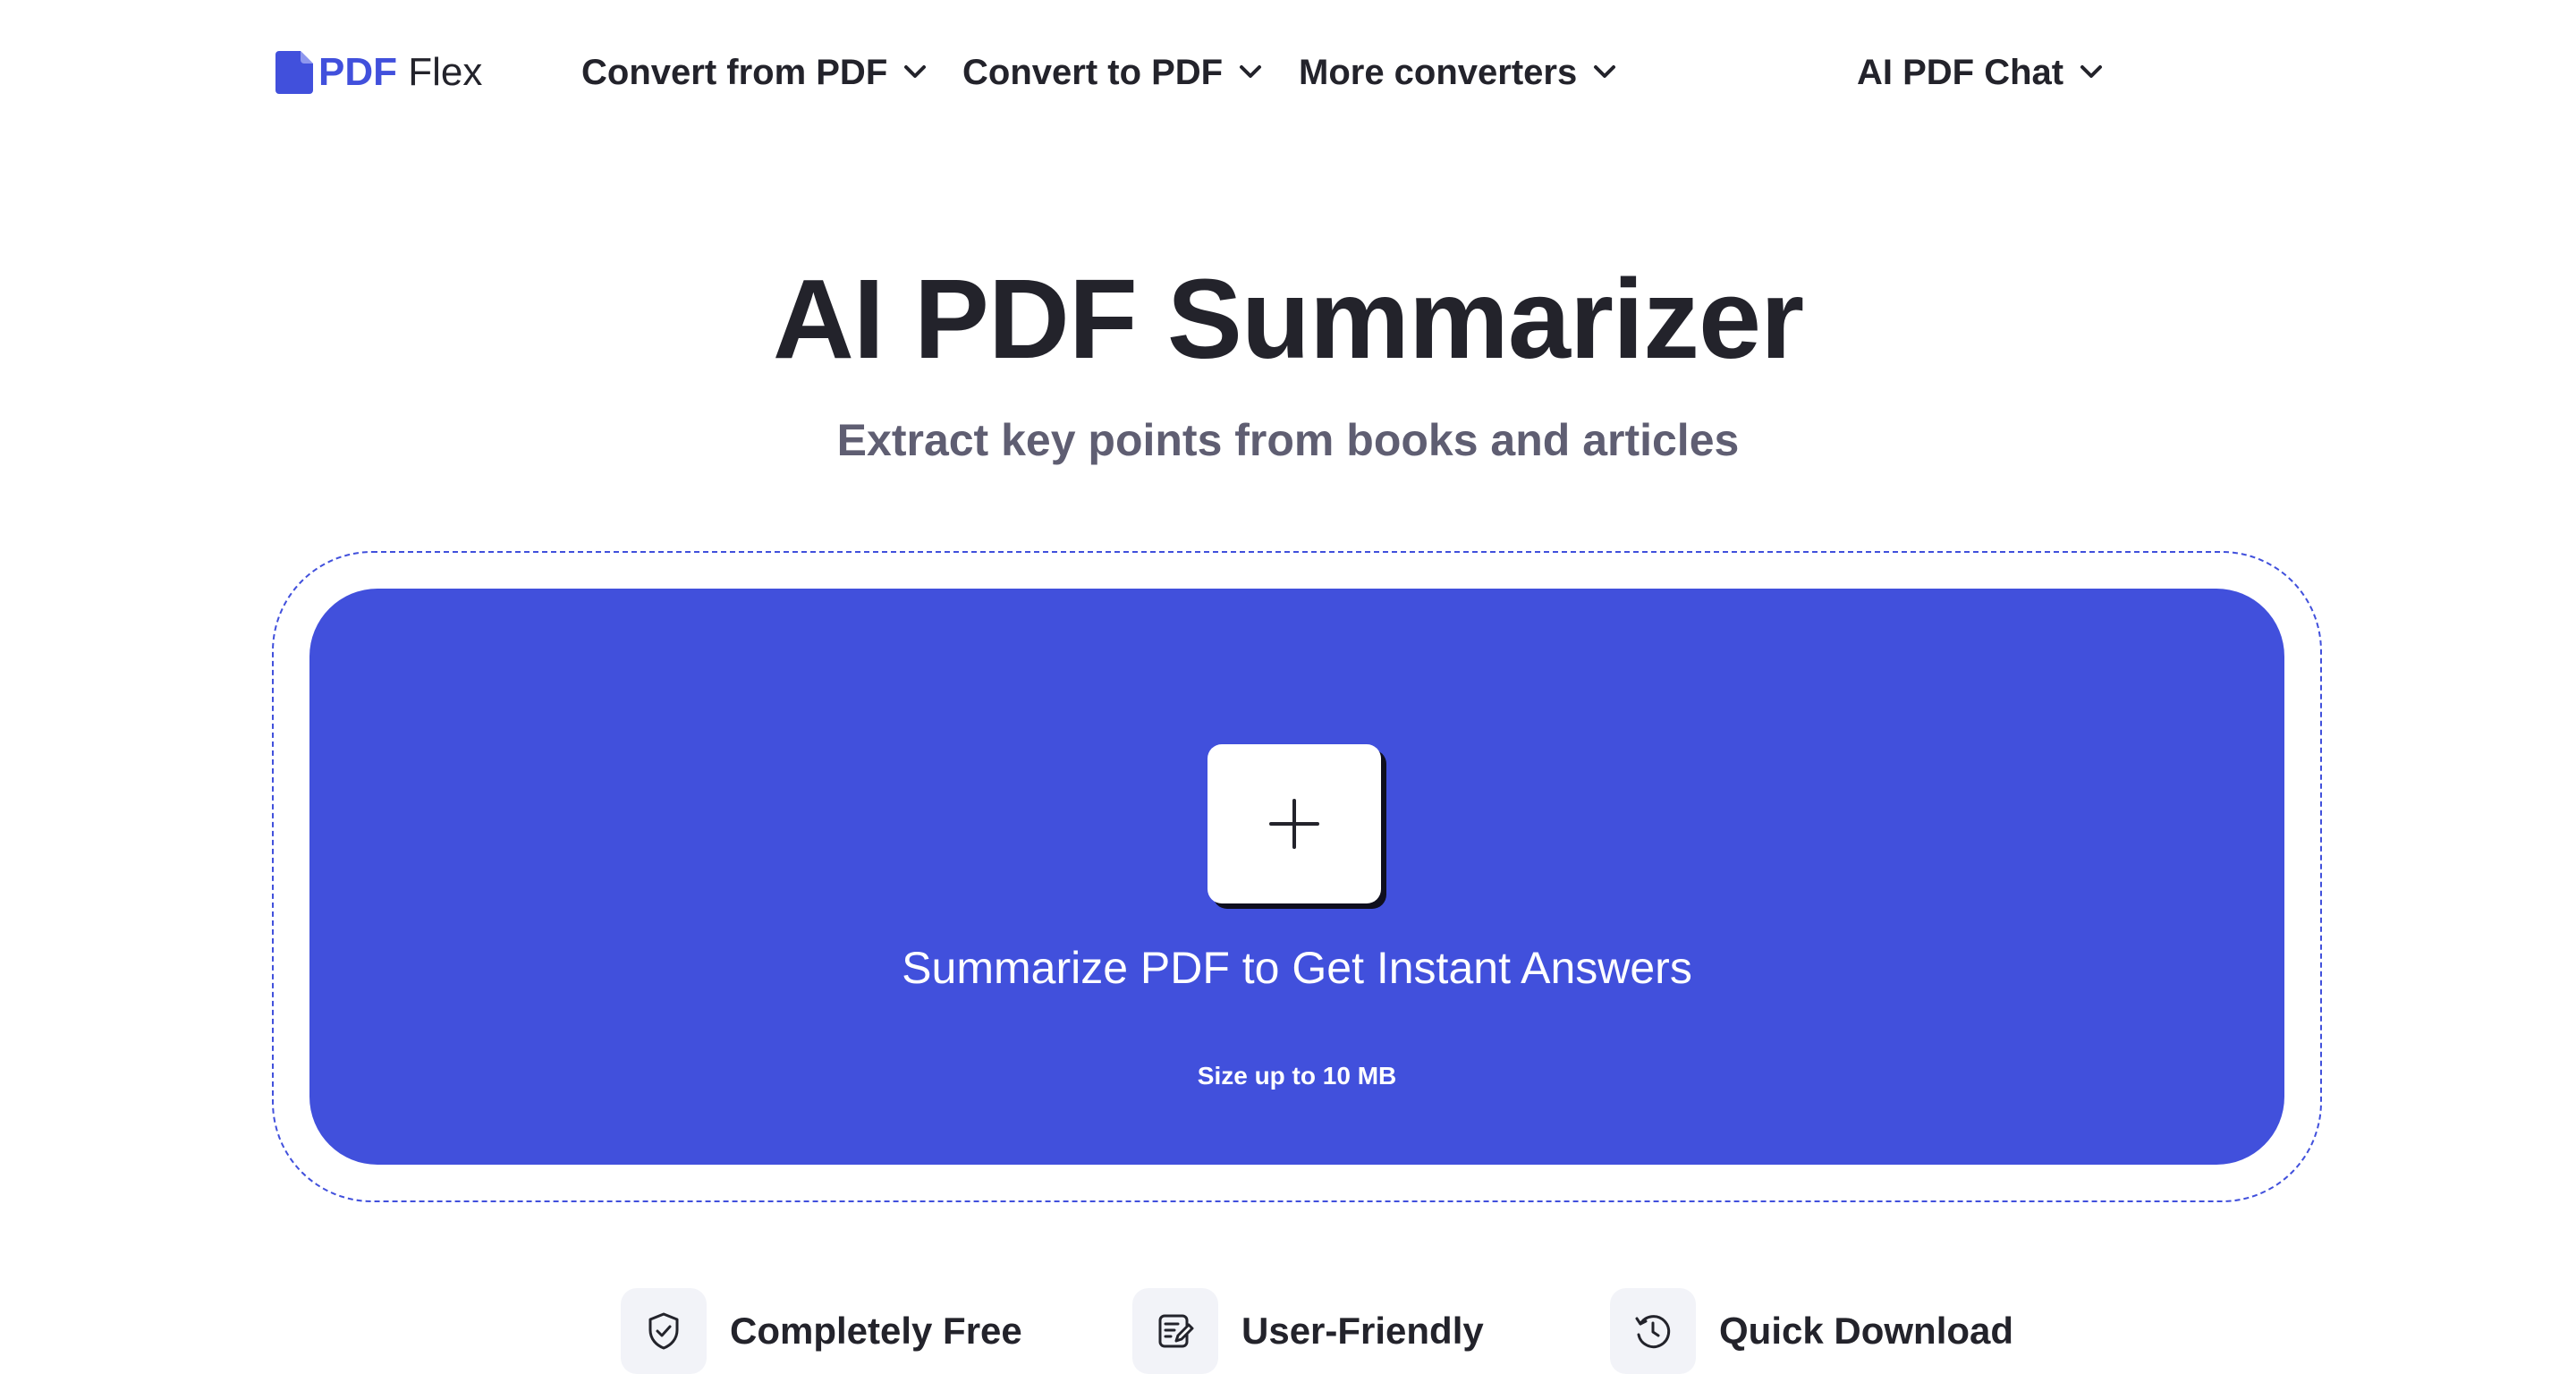 The width and height of the screenshot is (2576, 1374). I want to click on plus-icon, so click(1294, 824).